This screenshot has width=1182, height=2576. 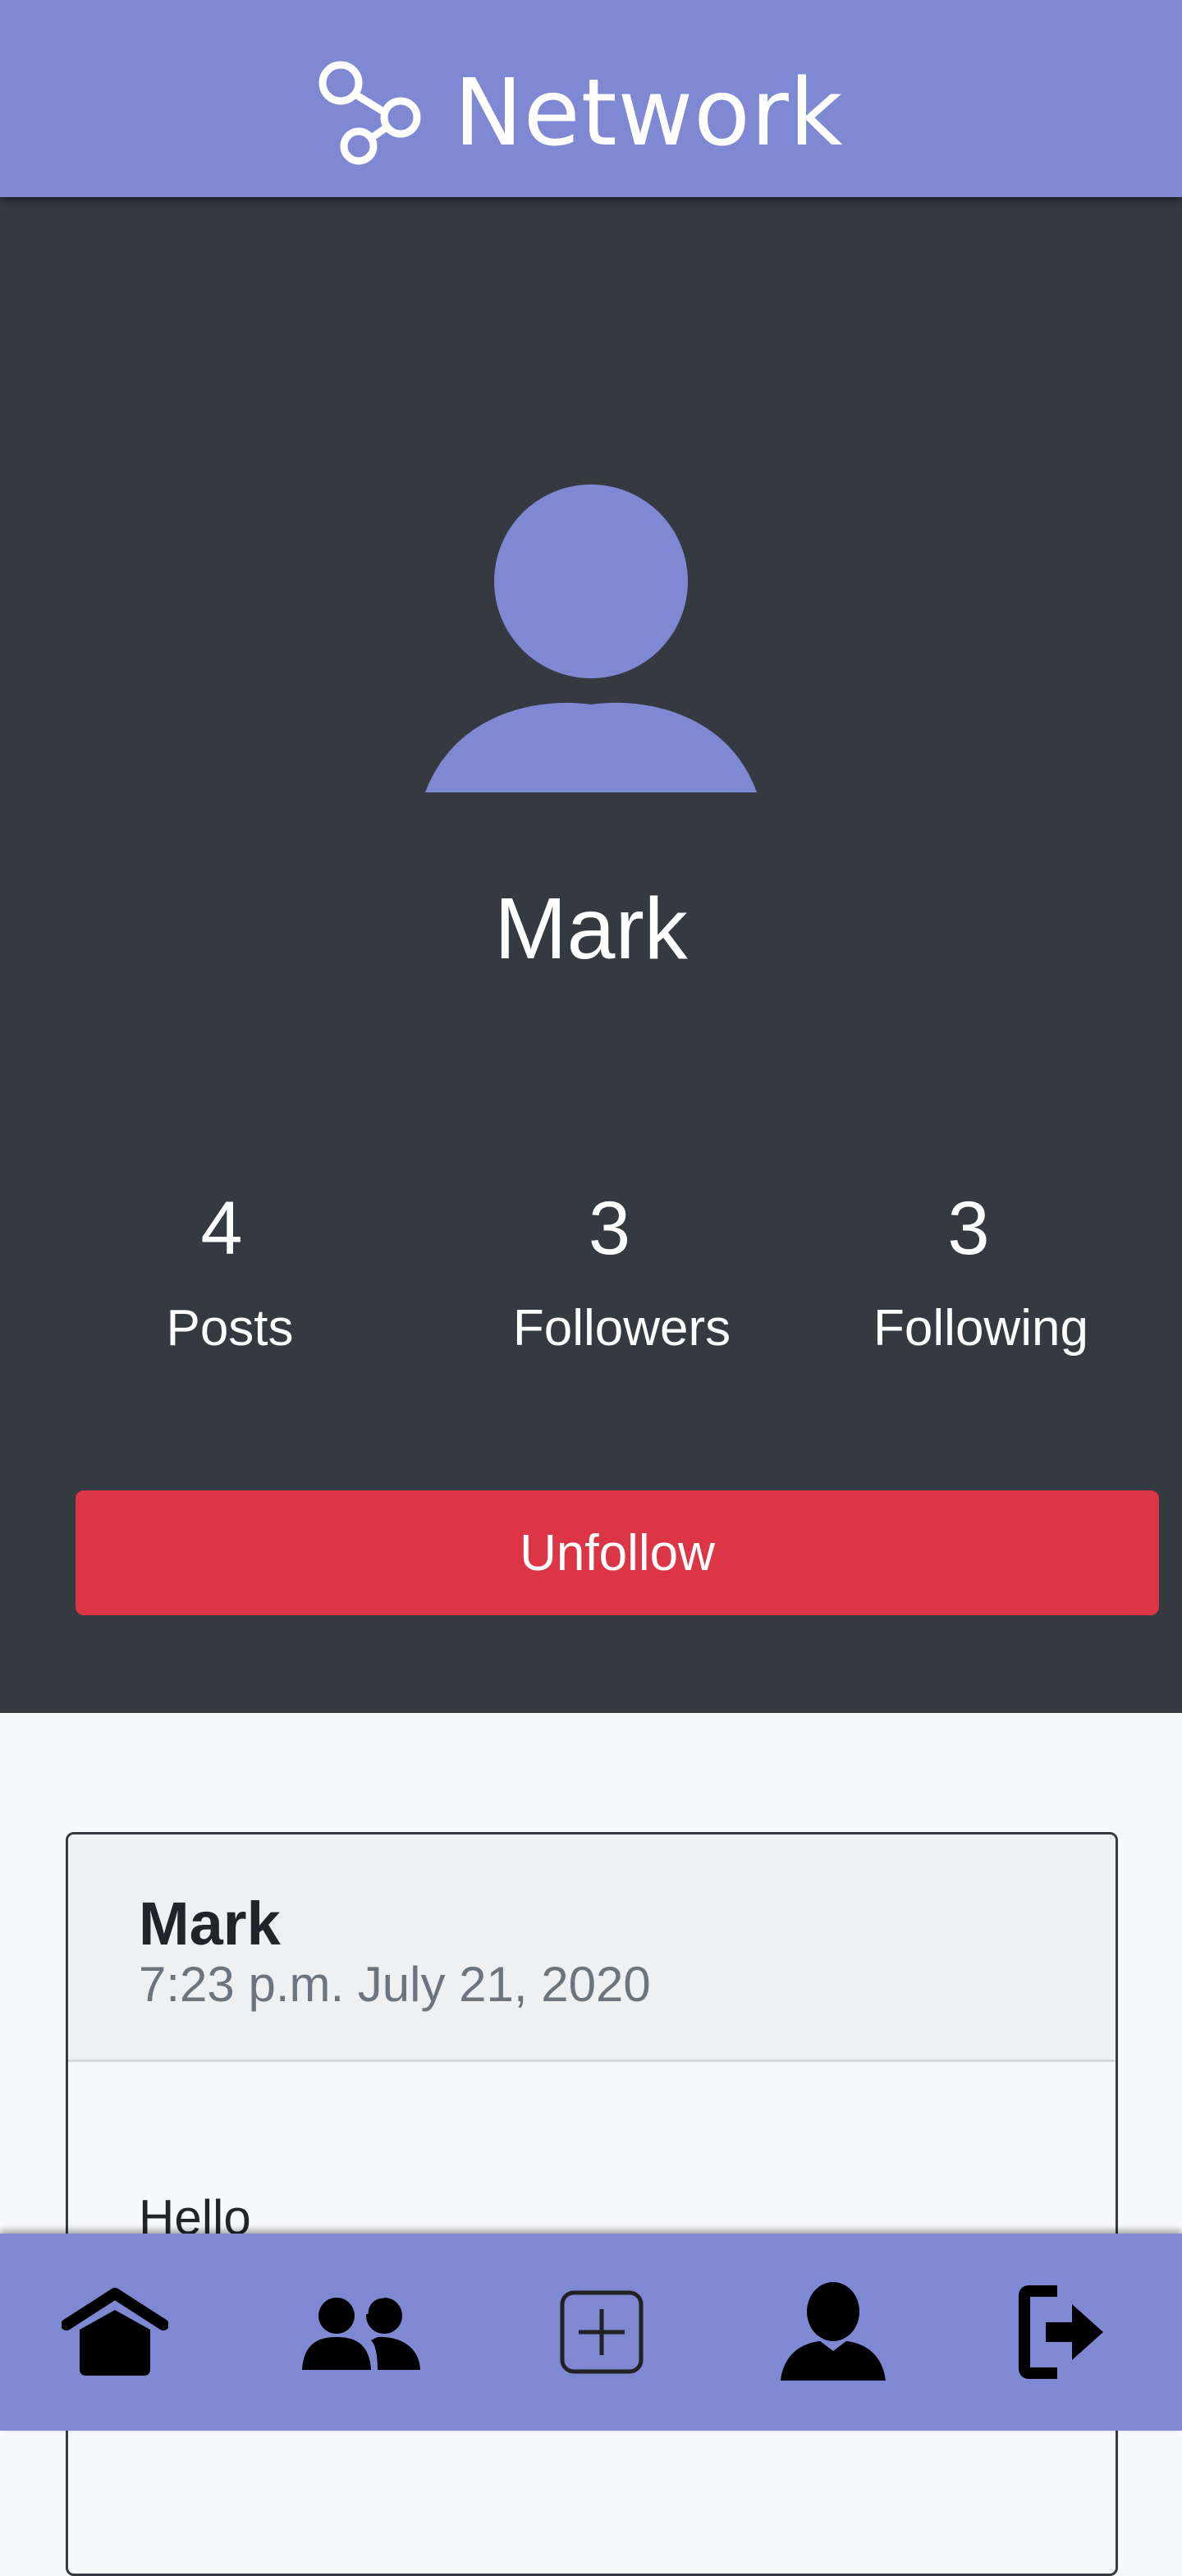 What do you see at coordinates (649, 113) in the screenshot?
I see `brand-title: Network` at bounding box center [649, 113].